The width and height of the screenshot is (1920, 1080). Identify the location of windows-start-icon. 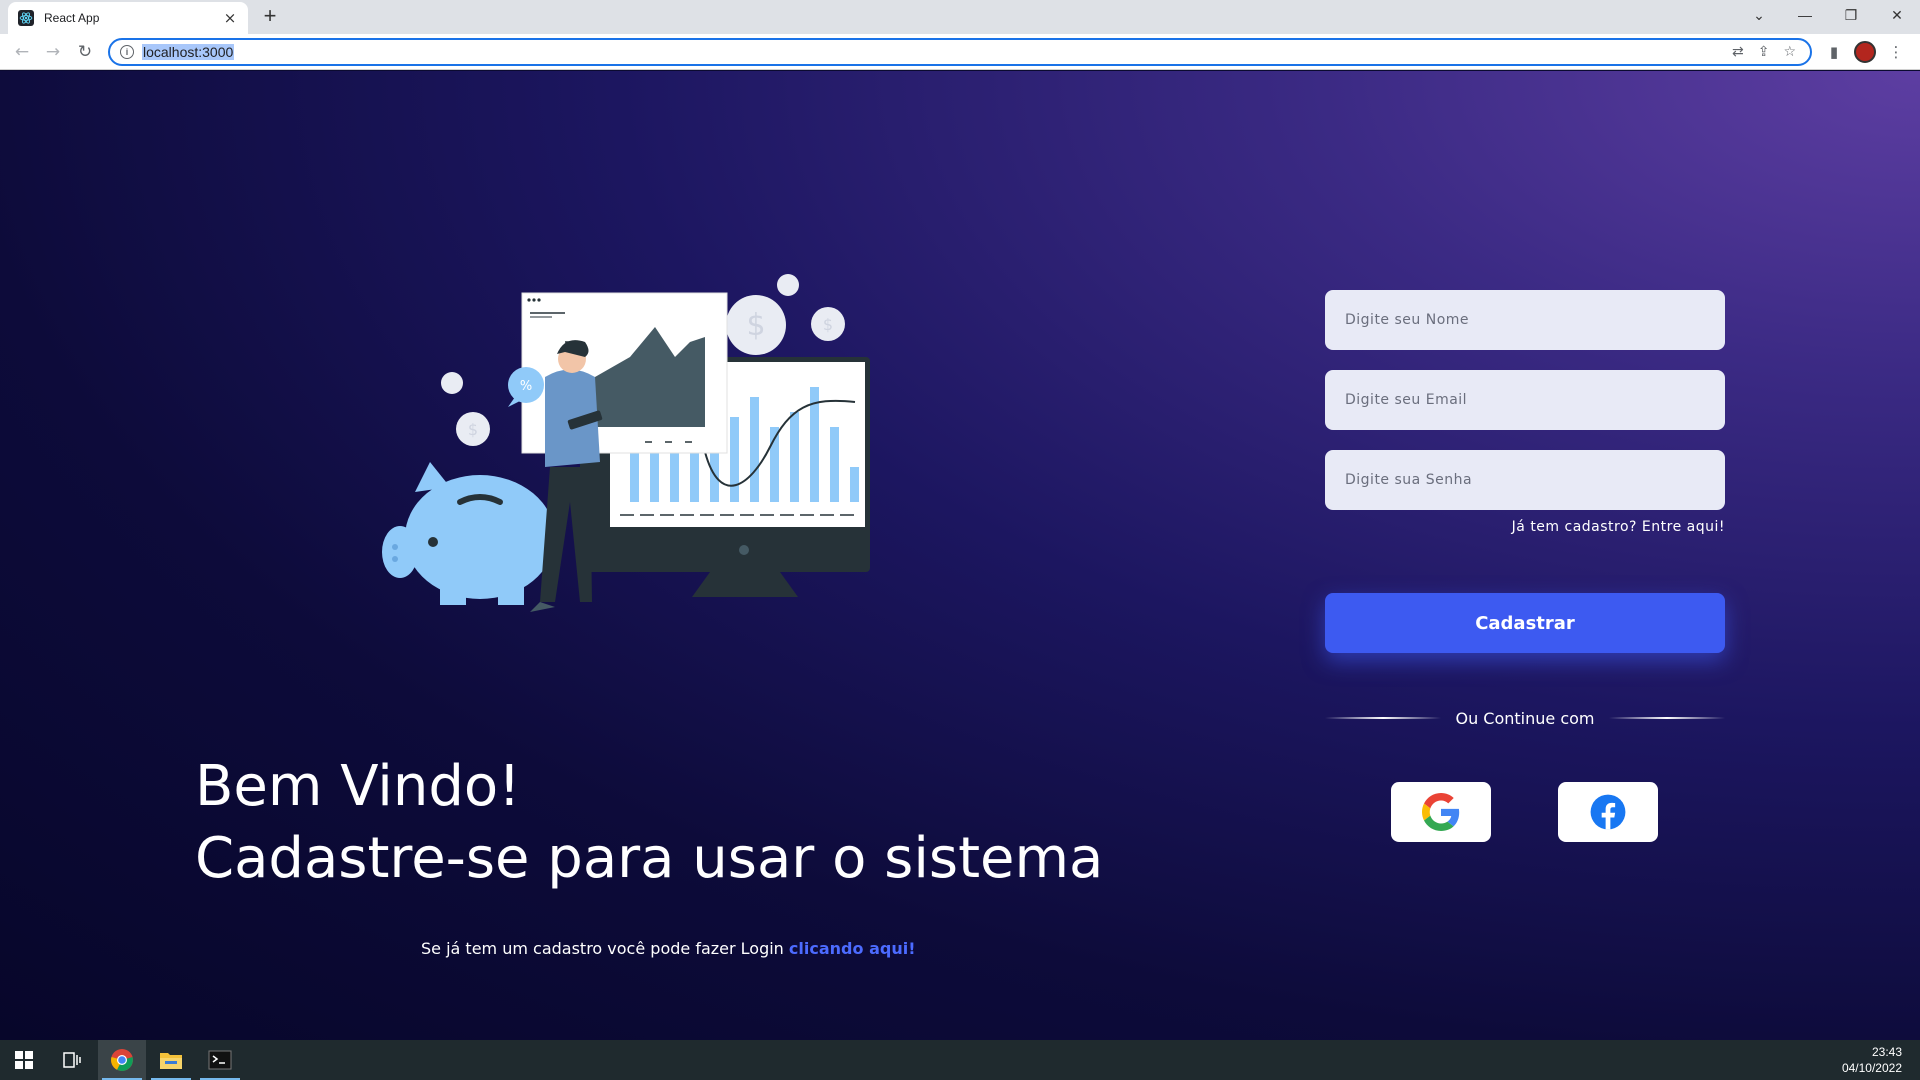
(24, 1060).